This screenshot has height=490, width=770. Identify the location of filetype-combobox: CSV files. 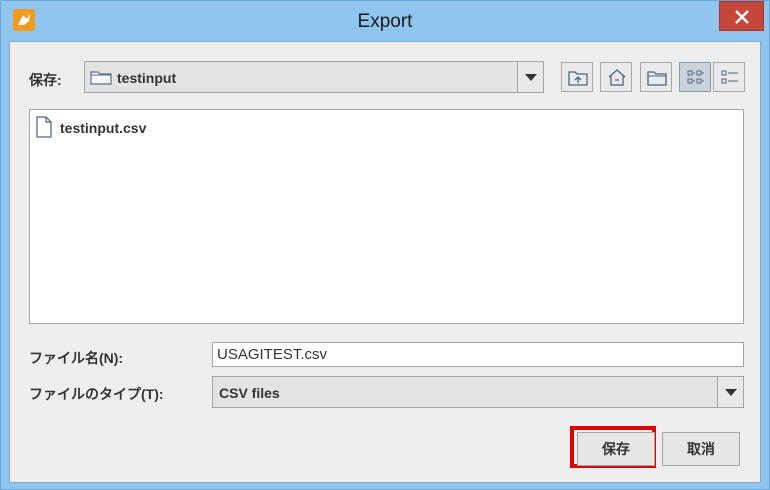
(478, 392).